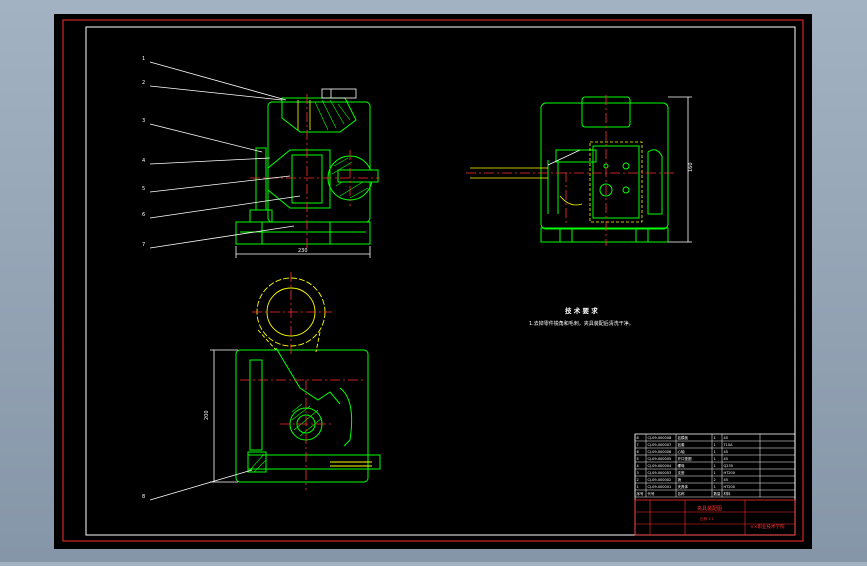 Image resolution: width=867 pixels, height=566 pixels. Describe the element at coordinates (638, 438) in the screenshot. I see `bom-cell: 8` at that location.